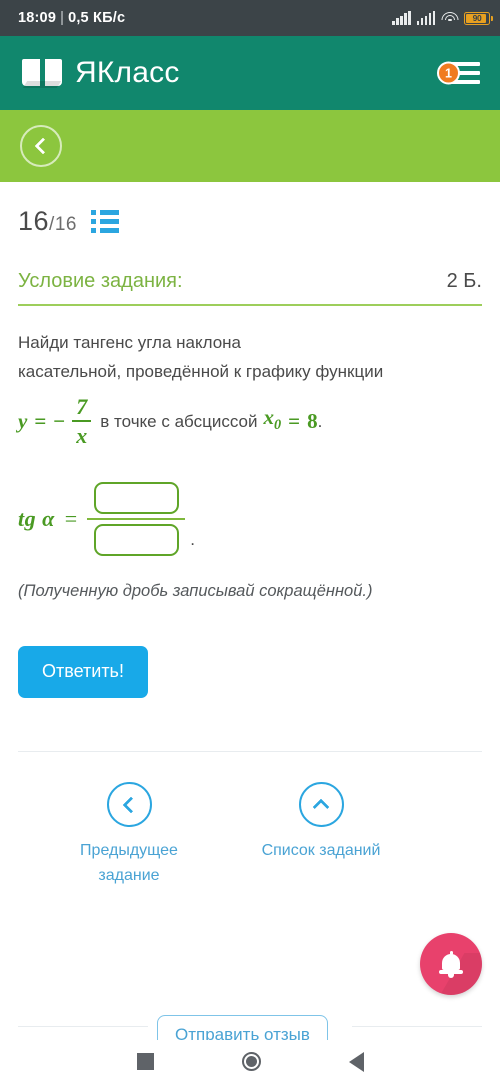 The width and height of the screenshot is (500, 1083). What do you see at coordinates (250, 820) in the screenshot?
I see `task-navigation: Предыдущее задание Список заданий` at bounding box center [250, 820].